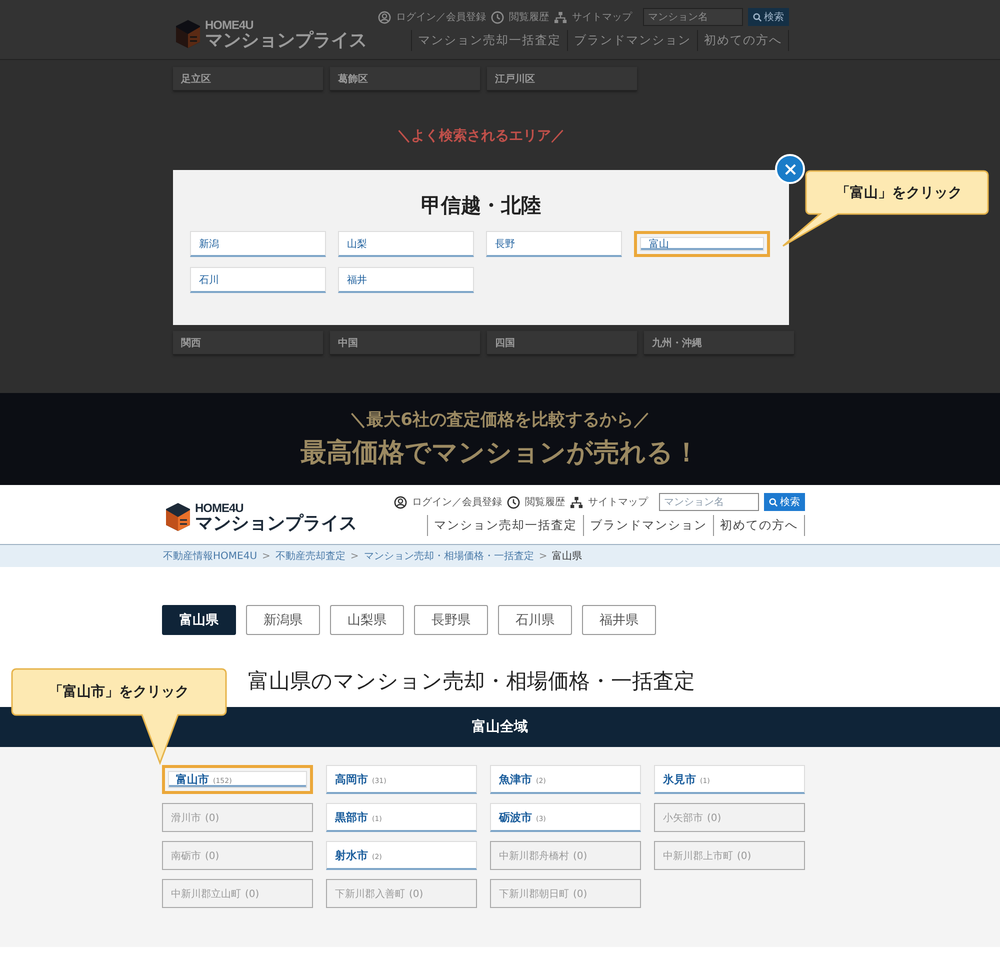 Image resolution: width=1000 pixels, height=955 pixels. What do you see at coordinates (472, 681) in the screenshot?
I see `page-title: 富山県のマンション売却・相場価格・一括査定` at bounding box center [472, 681].